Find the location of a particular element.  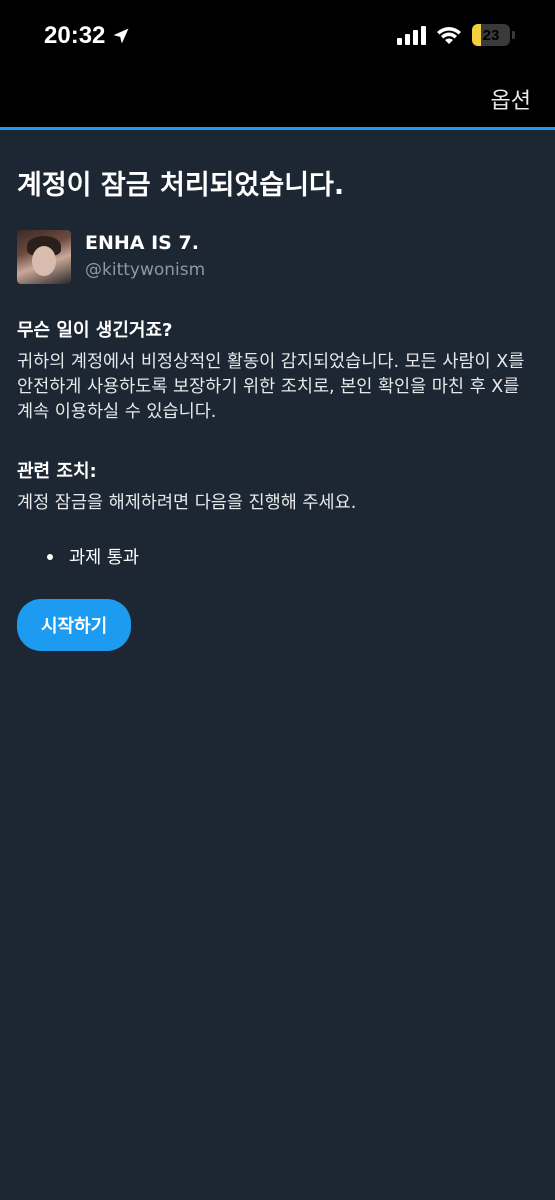

list-item-label: 과제 통과 is located at coordinates (104, 558).